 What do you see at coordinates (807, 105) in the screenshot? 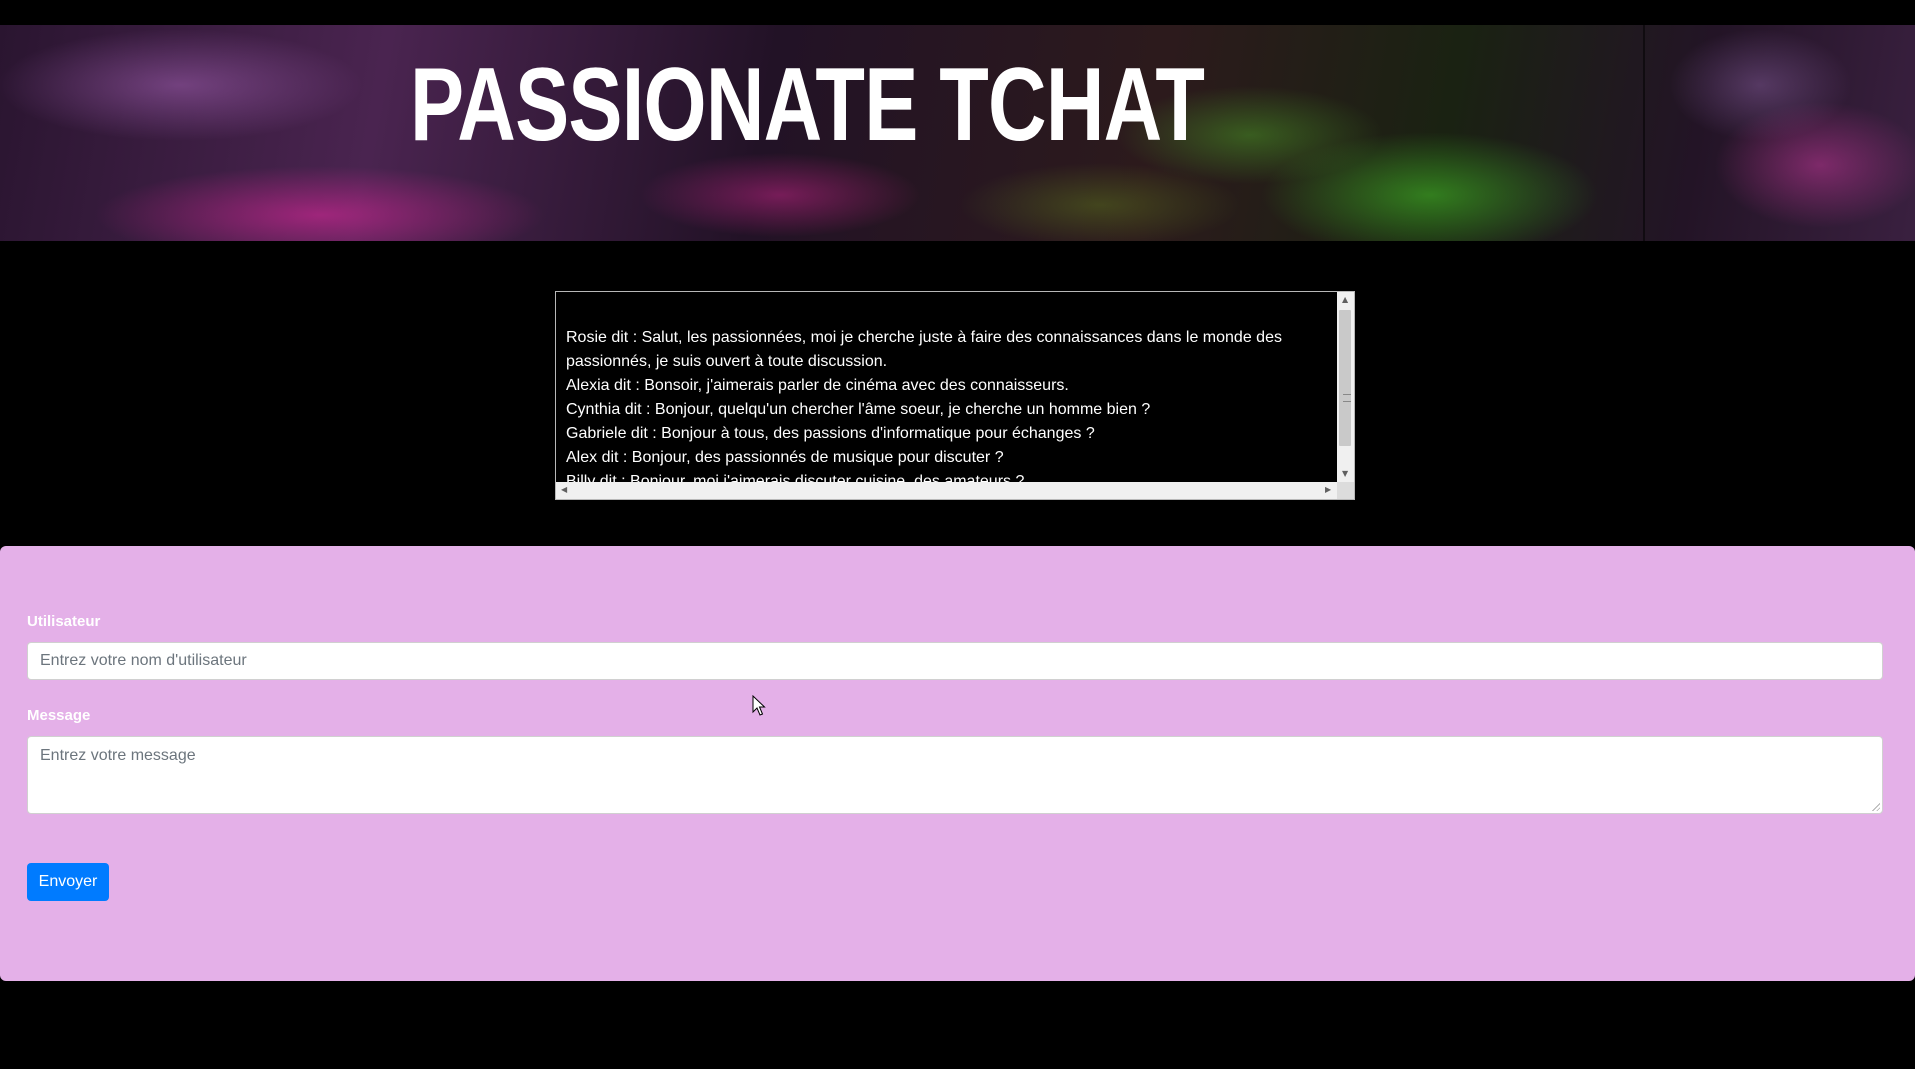
I see `site-title: PASSIONATE TCHAT` at bounding box center [807, 105].